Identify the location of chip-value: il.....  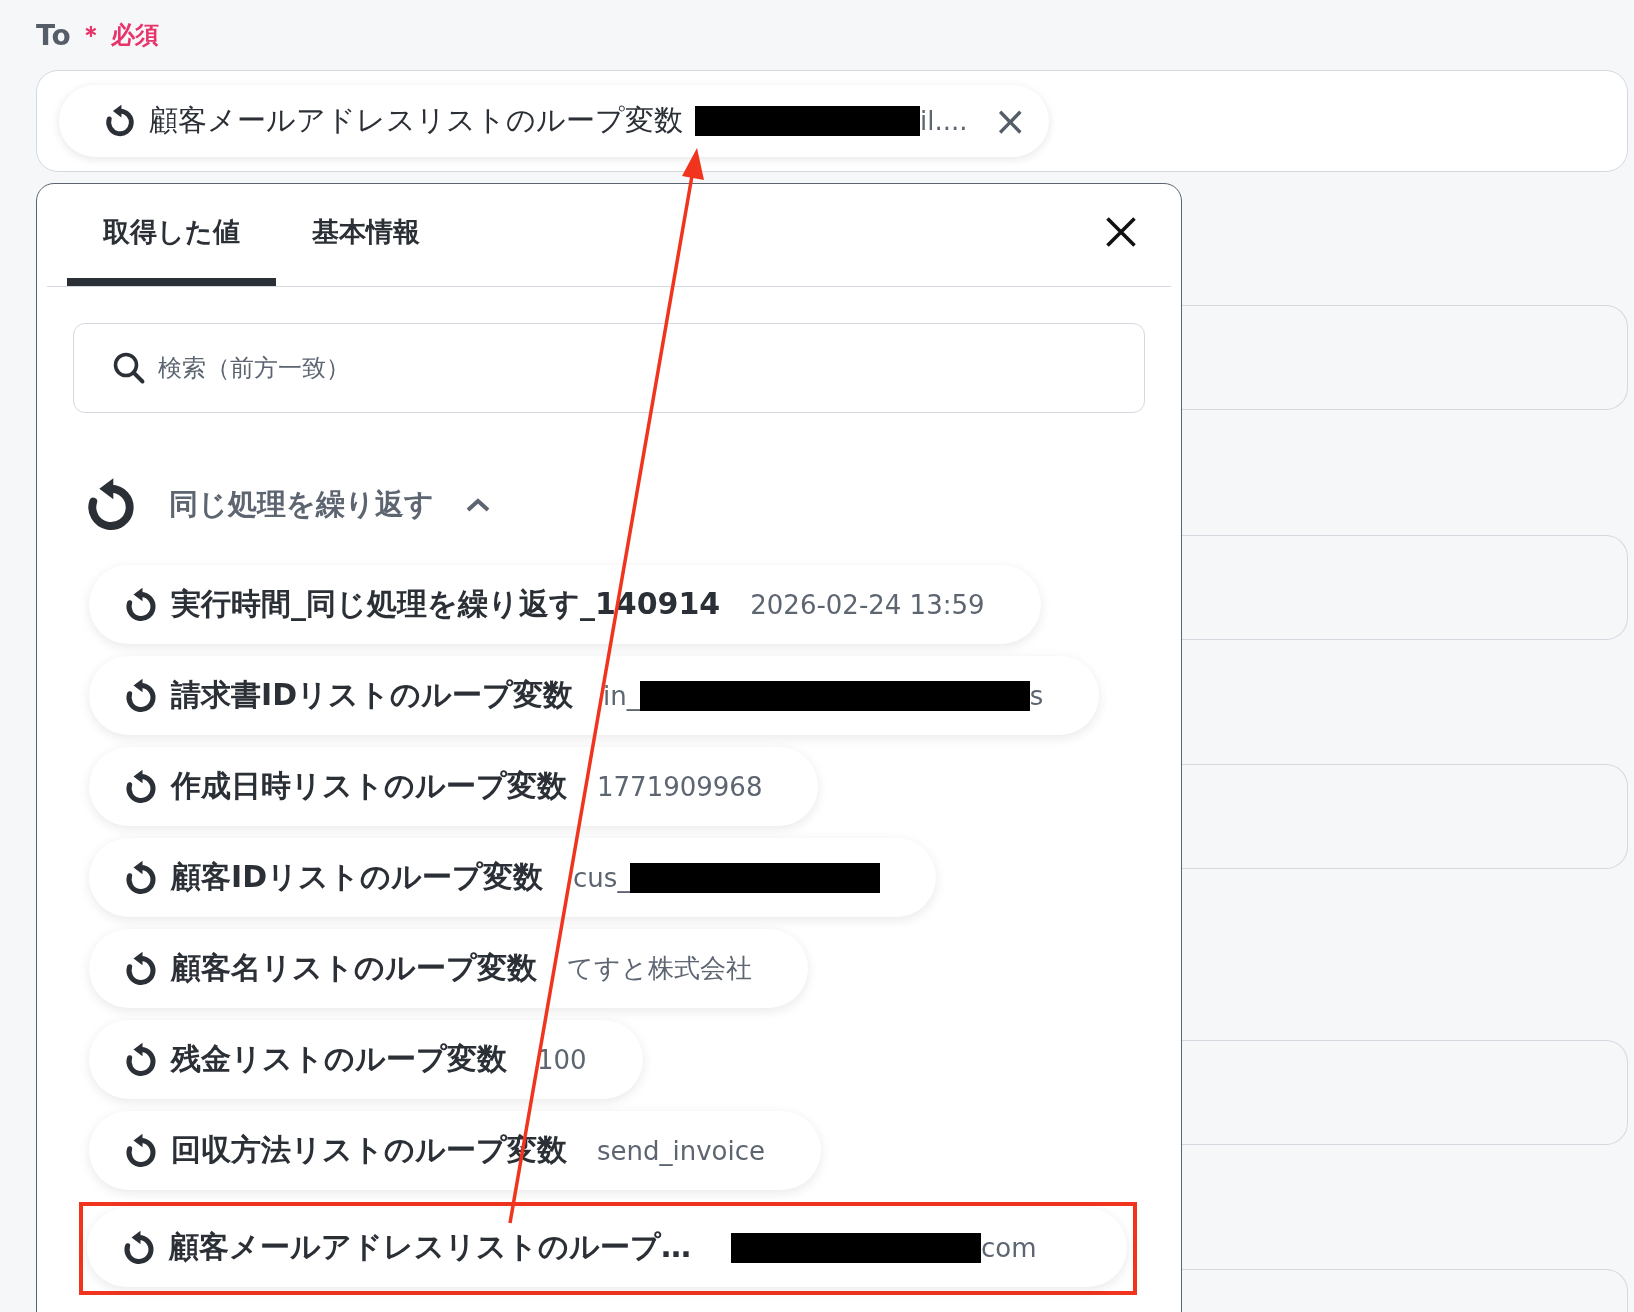
(944, 121).